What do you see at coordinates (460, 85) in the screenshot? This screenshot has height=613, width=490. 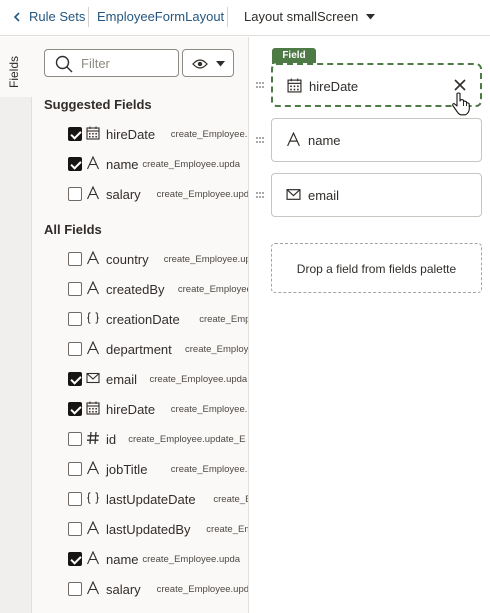 I see `close-icon` at bounding box center [460, 85].